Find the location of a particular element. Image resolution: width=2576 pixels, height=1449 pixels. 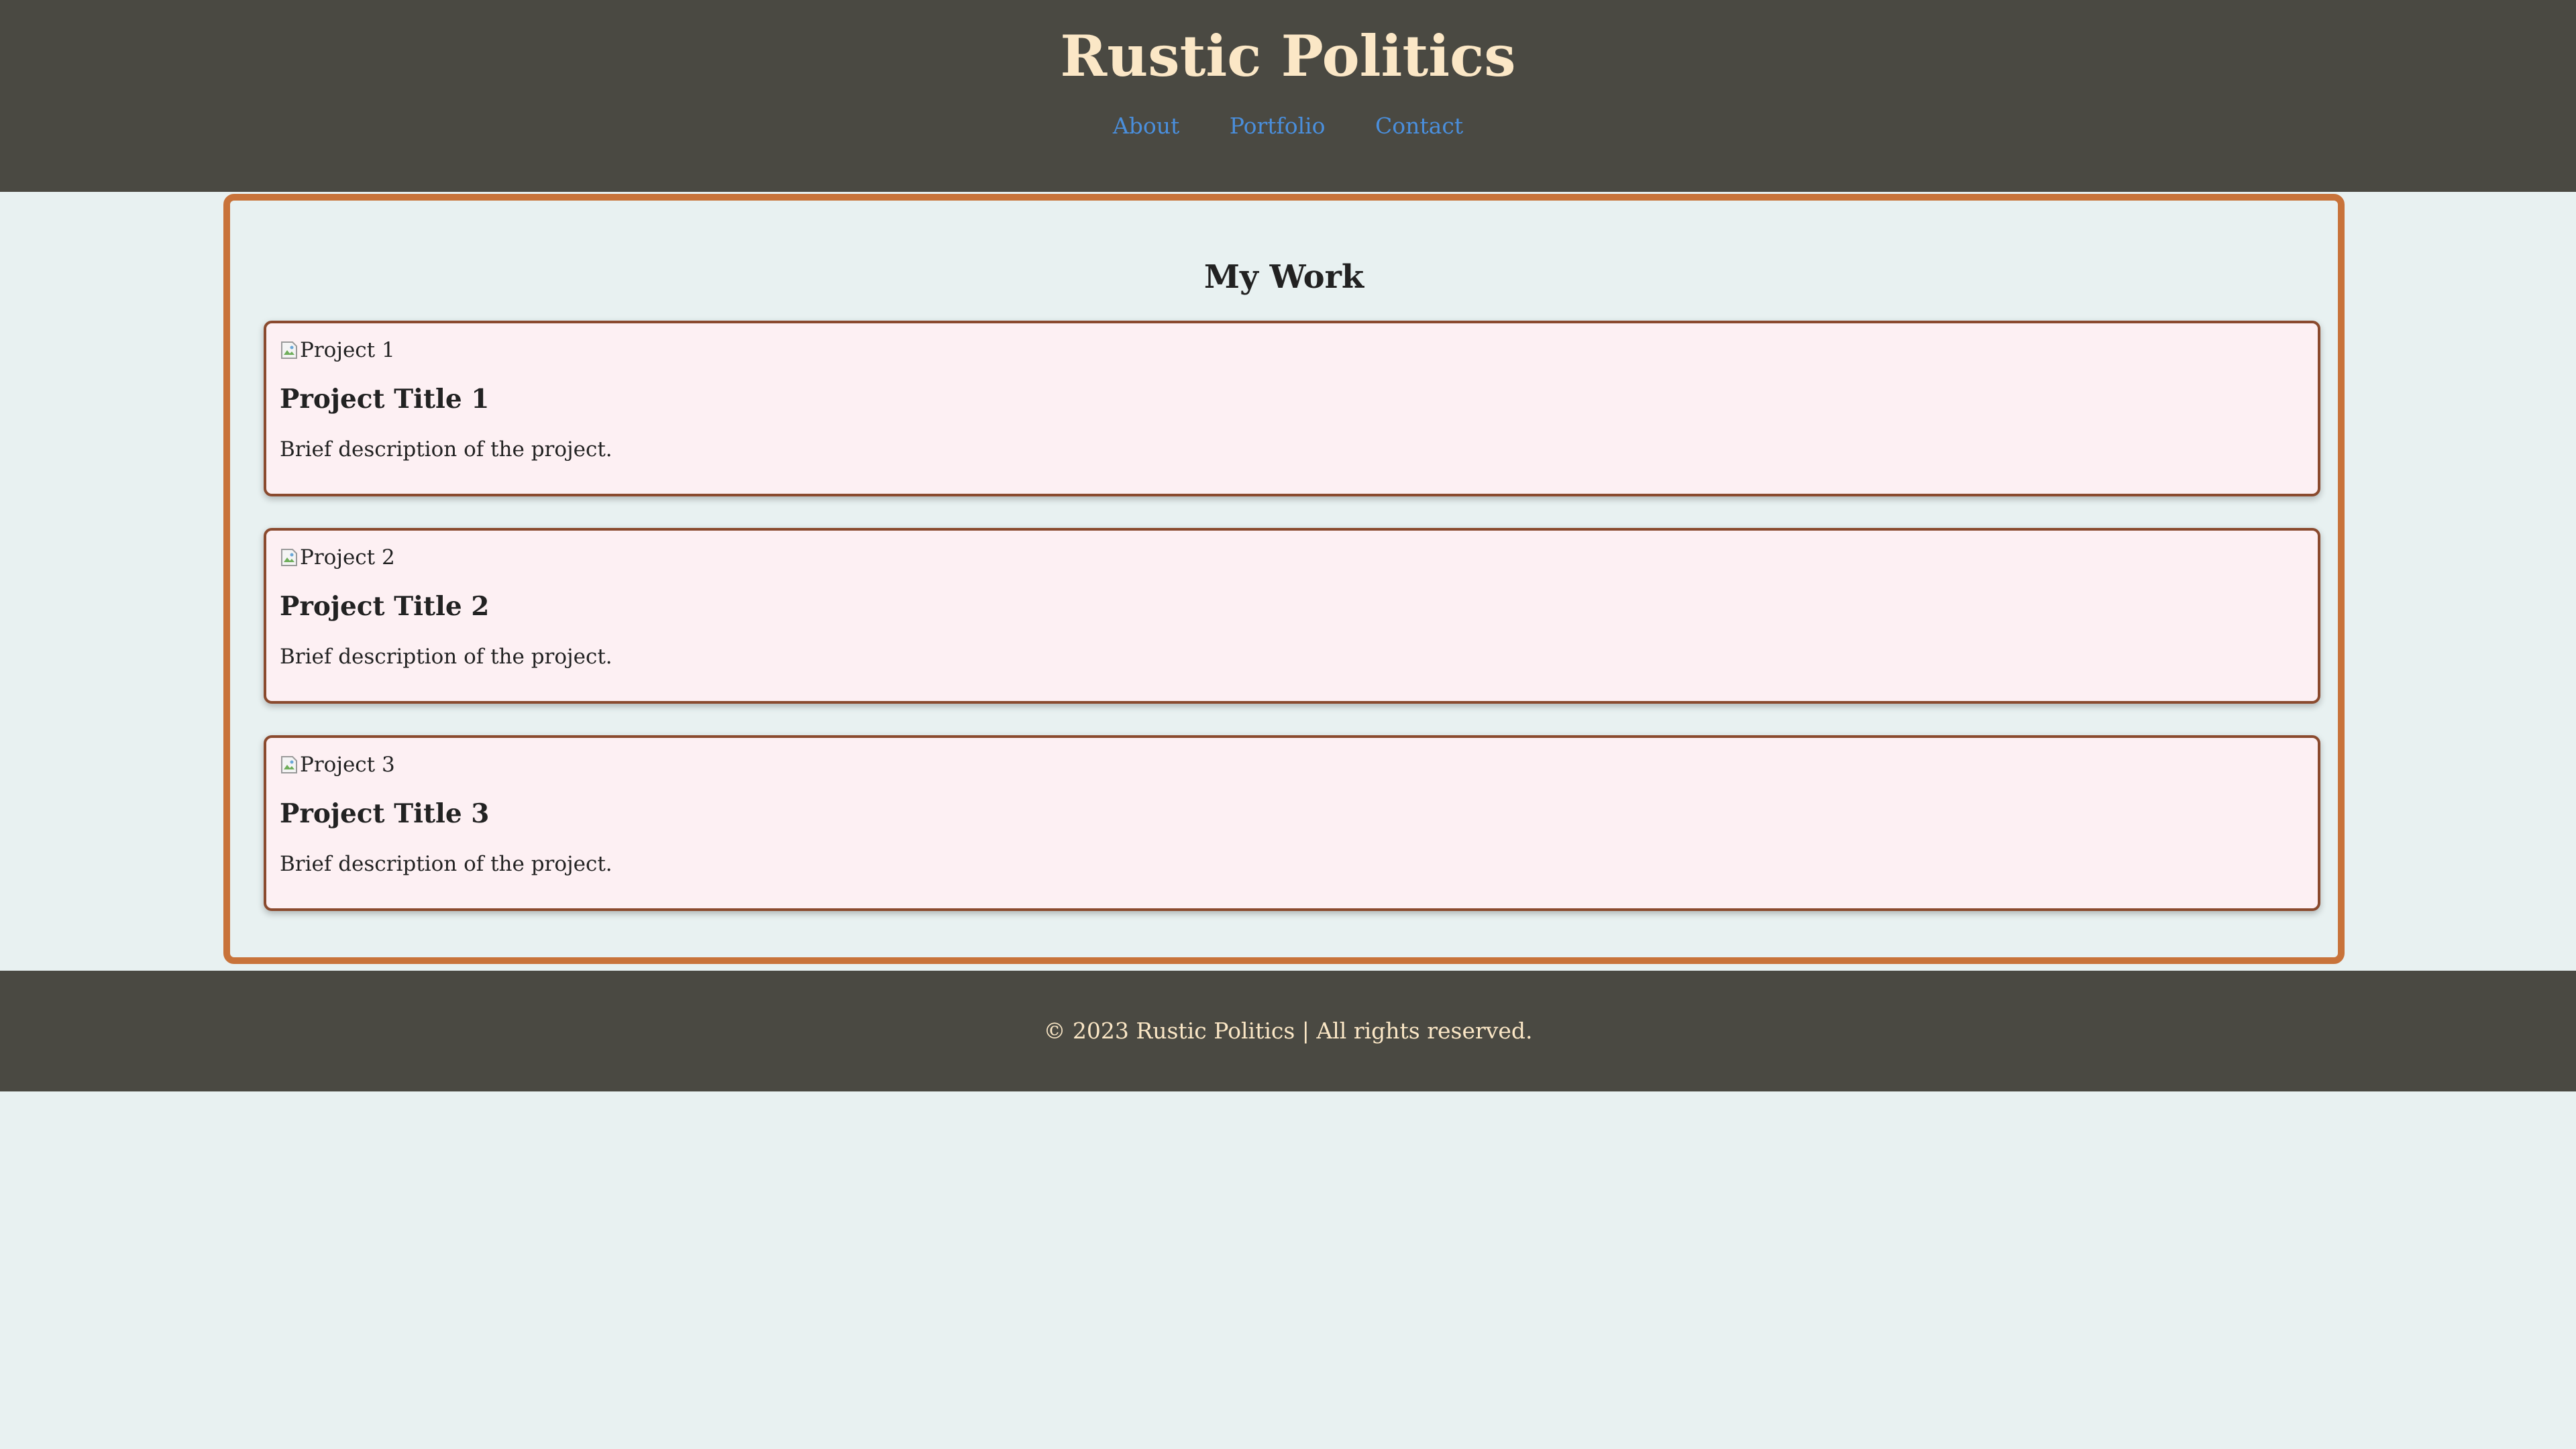

project-title: Project Title 2 is located at coordinates (385, 606).